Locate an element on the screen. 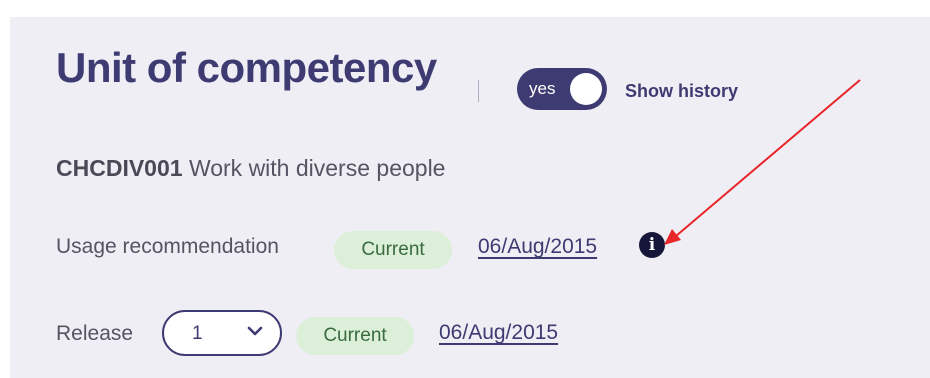 This screenshot has height=378, width=930. usage-status-badge: Current is located at coordinates (393, 250).